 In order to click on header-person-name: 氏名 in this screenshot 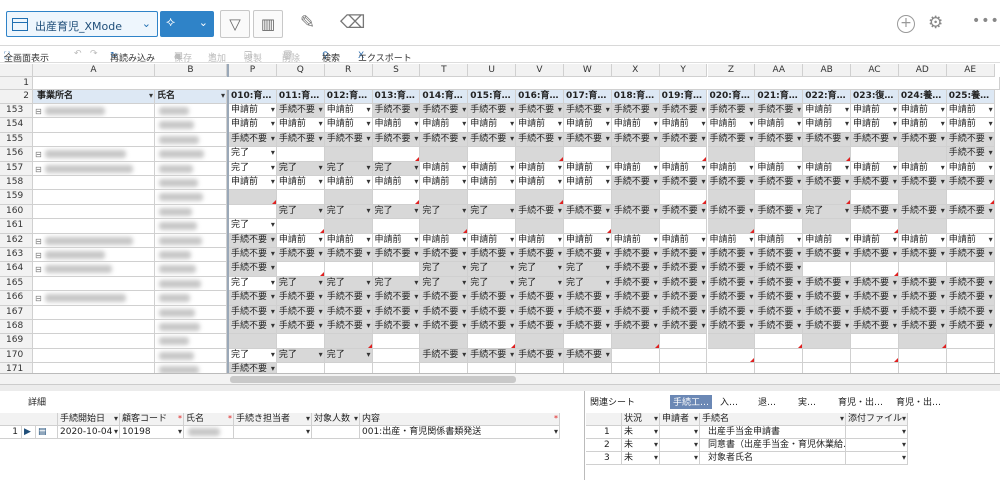, I will do `click(191, 97)`.